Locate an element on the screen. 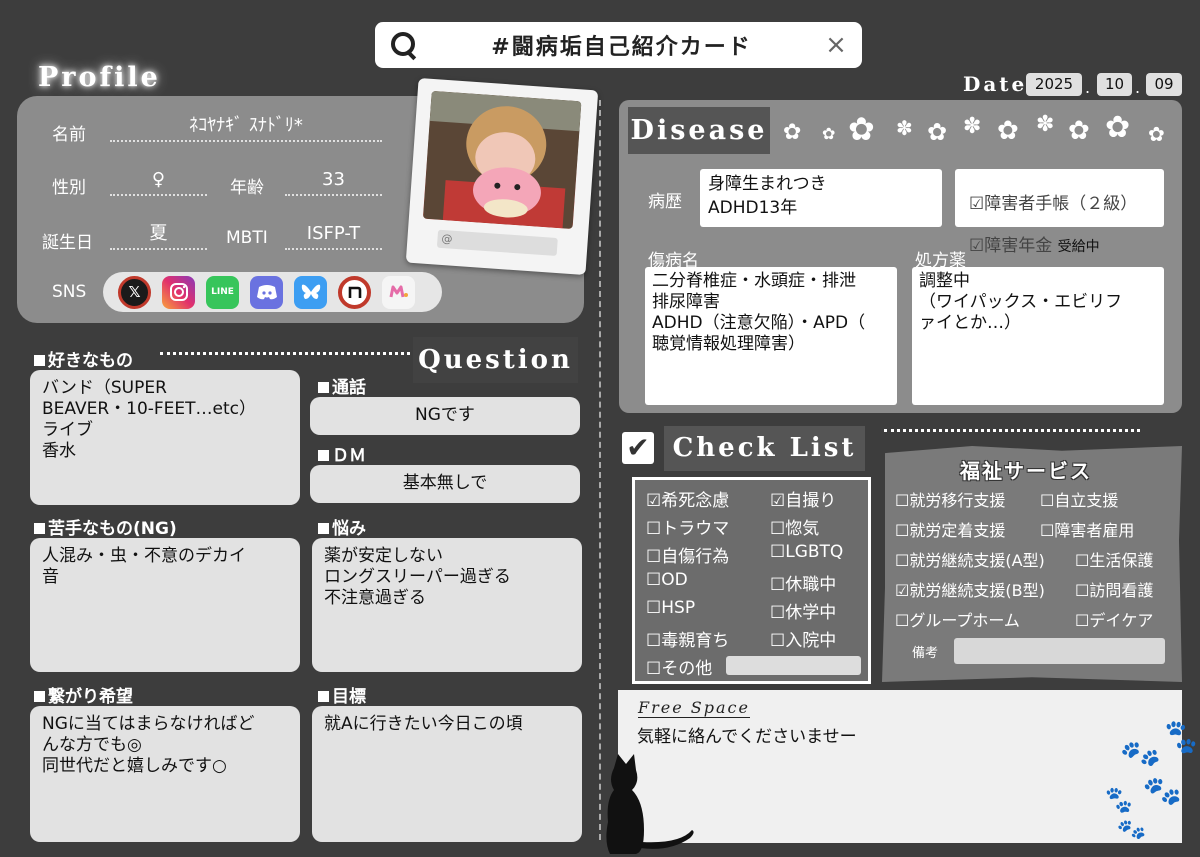 The height and width of the screenshot is (857, 1200). age-label: 年齢 is located at coordinates (247, 188).